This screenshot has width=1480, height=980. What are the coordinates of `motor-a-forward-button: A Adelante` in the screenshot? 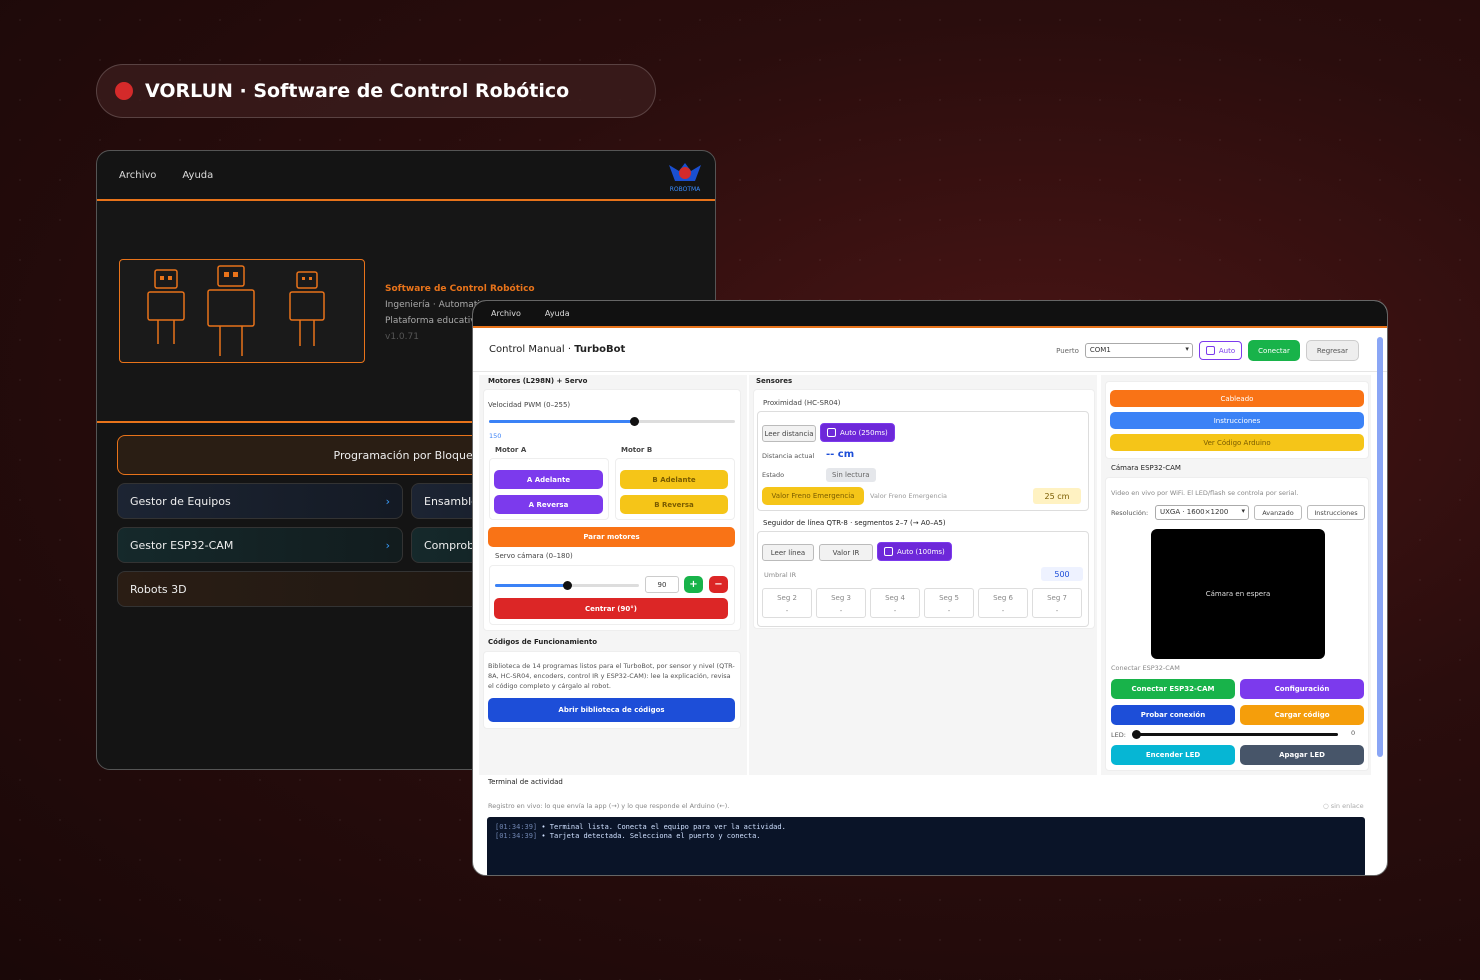 It's located at (548, 479).